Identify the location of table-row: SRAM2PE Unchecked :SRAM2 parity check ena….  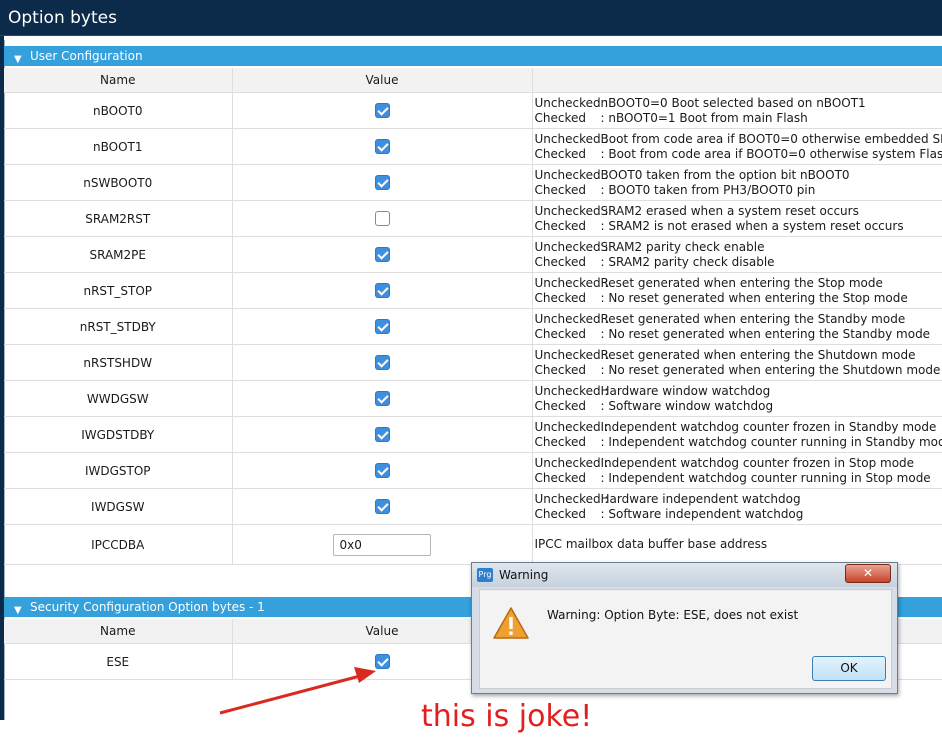
(473, 254).